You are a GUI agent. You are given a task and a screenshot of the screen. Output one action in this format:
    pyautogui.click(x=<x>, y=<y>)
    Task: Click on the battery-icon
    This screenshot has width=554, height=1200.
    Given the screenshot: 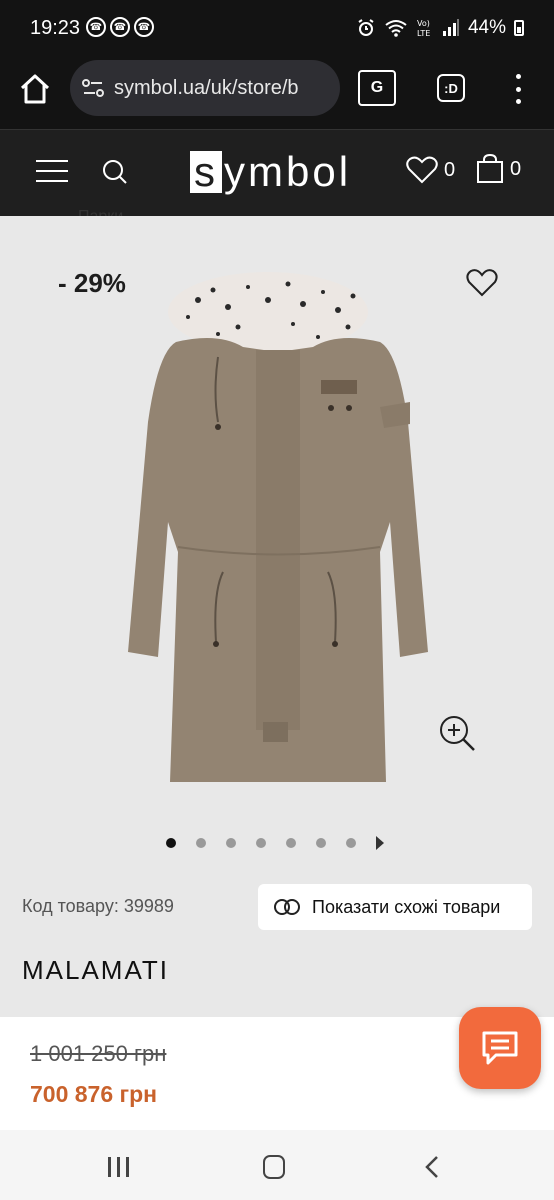 What is the action you would take?
    pyautogui.click(x=519, y=28)
    